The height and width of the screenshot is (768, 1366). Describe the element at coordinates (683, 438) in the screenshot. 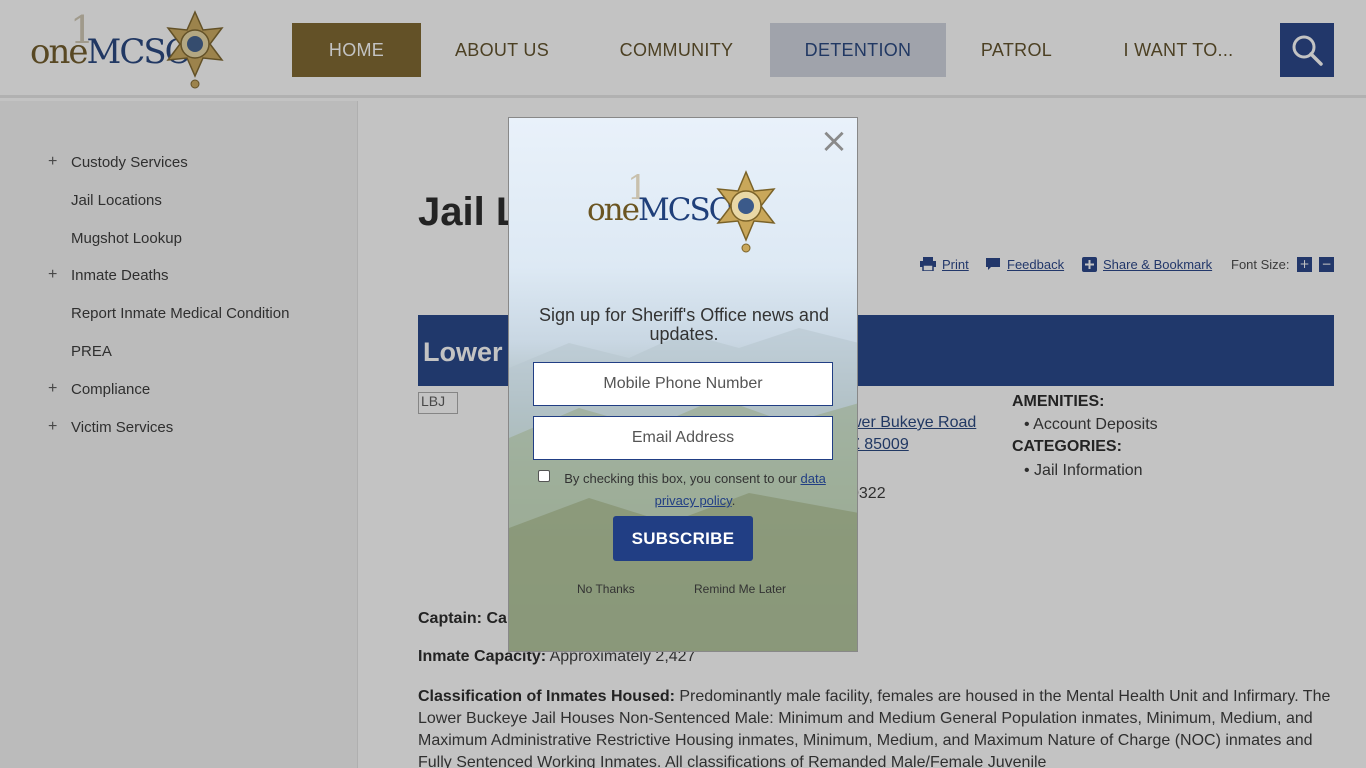

I see `email-address-input: Email Address` at that location.